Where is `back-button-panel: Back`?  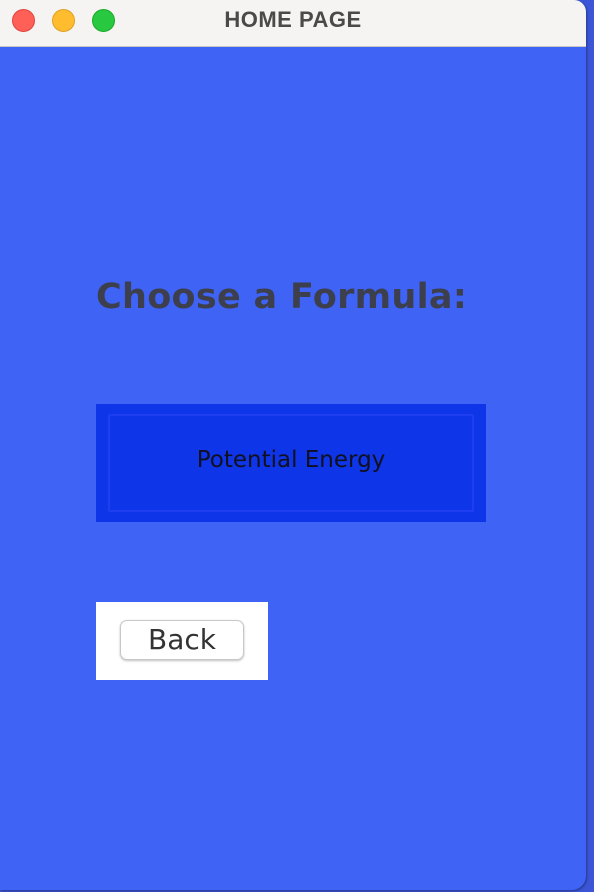
back-button-panel: Back is located at coordinates (182, 641).